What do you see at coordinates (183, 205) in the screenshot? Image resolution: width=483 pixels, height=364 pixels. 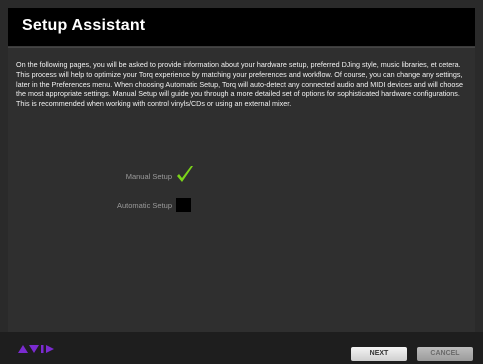 I see `automatic-setup-checkbox` at bounding box center [183, 205].